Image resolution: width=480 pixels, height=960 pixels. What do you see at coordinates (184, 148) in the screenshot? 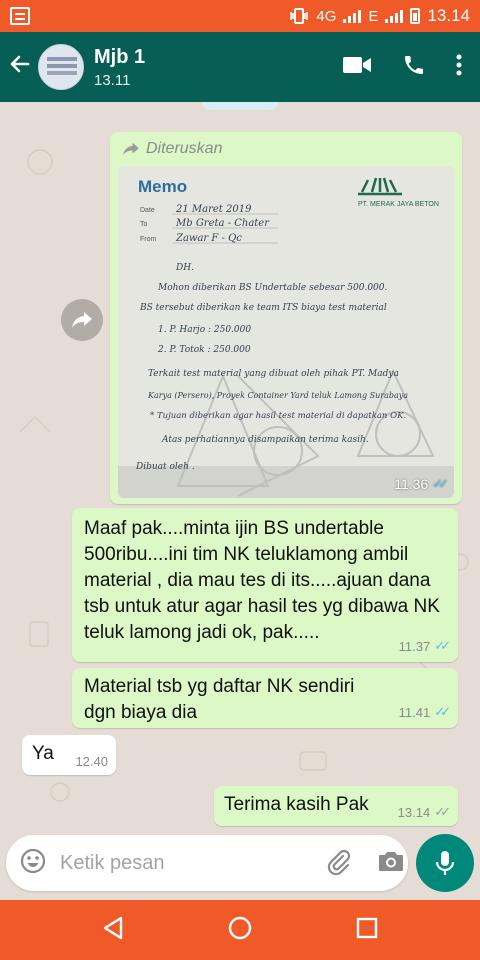
I see `forwarded-text: Diteruskan` at bounding box center [184, 148].